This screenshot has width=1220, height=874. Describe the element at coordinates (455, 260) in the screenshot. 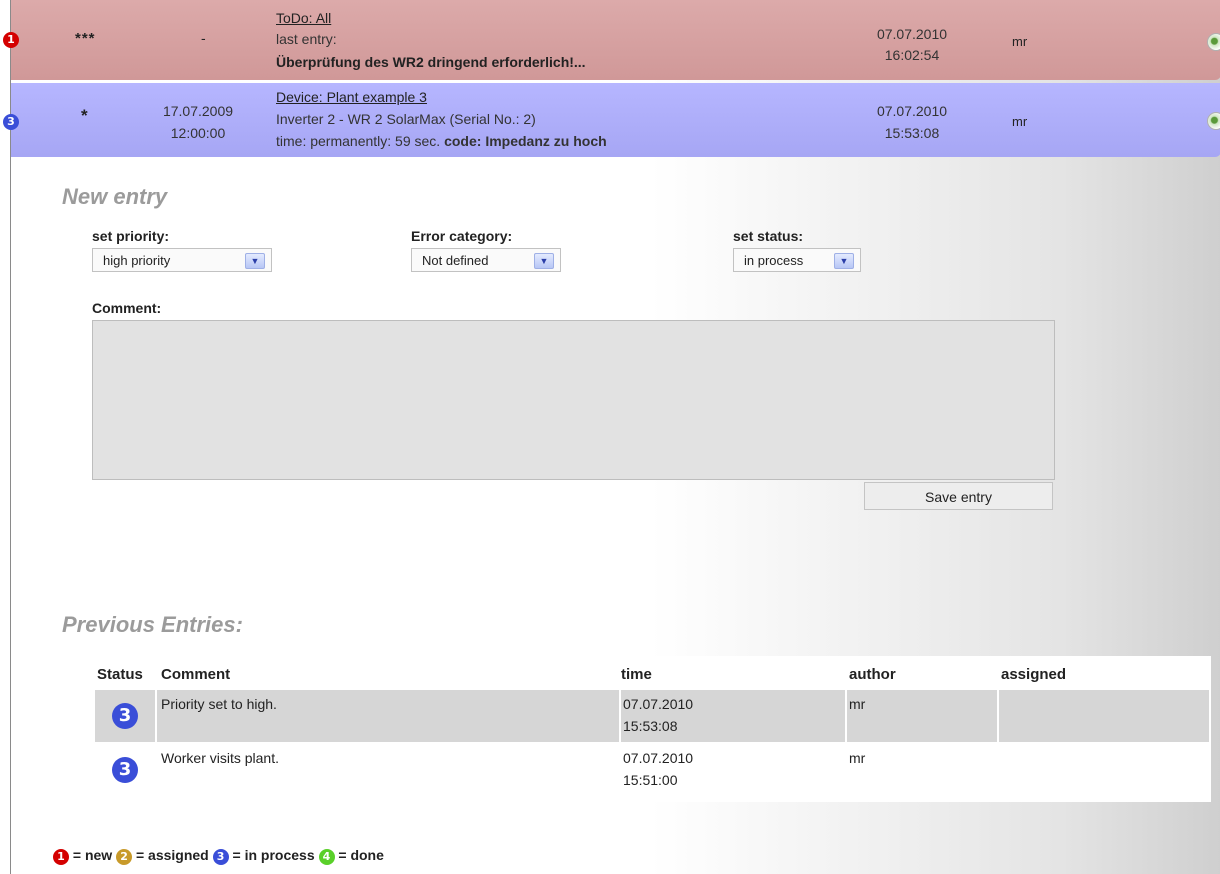

I see `category-select-value: Not defined` at that location.